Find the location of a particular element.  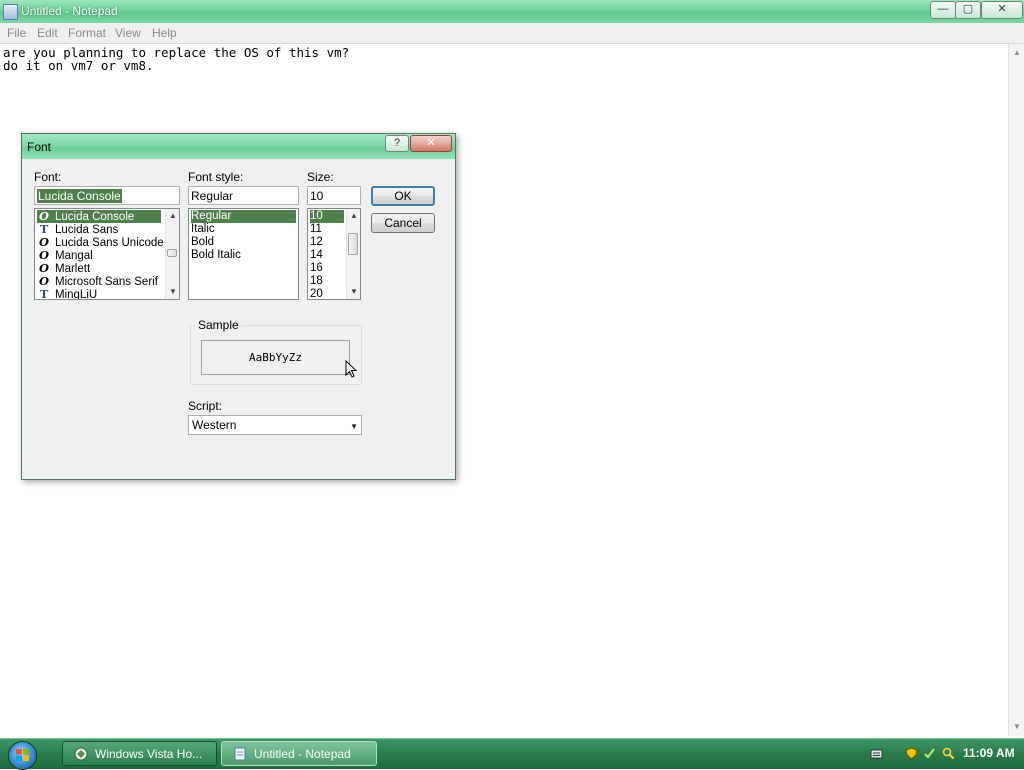

security-shield-icon is located at coordinates (911, 753).